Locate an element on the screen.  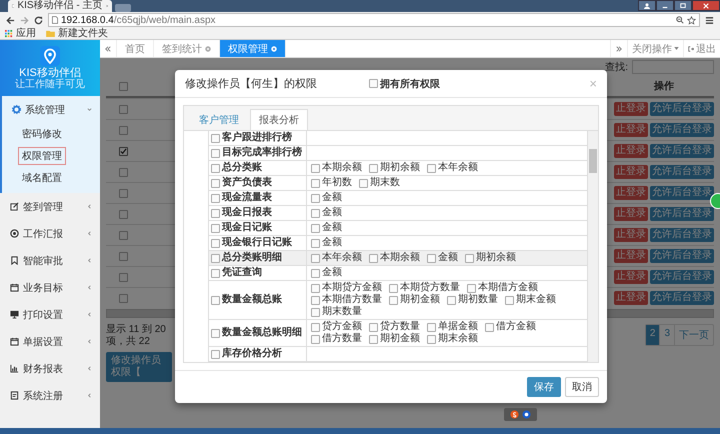
menu-item: 系统注册 is located at coordinates (50, 395).